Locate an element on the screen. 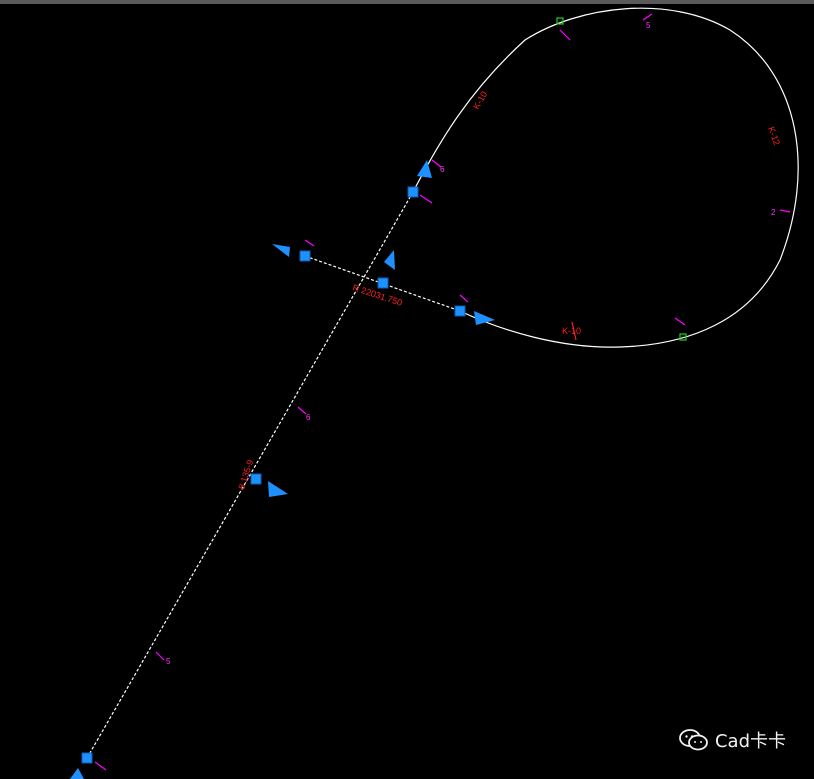  curve-label: K-12 is located at coordinates (774, 135).